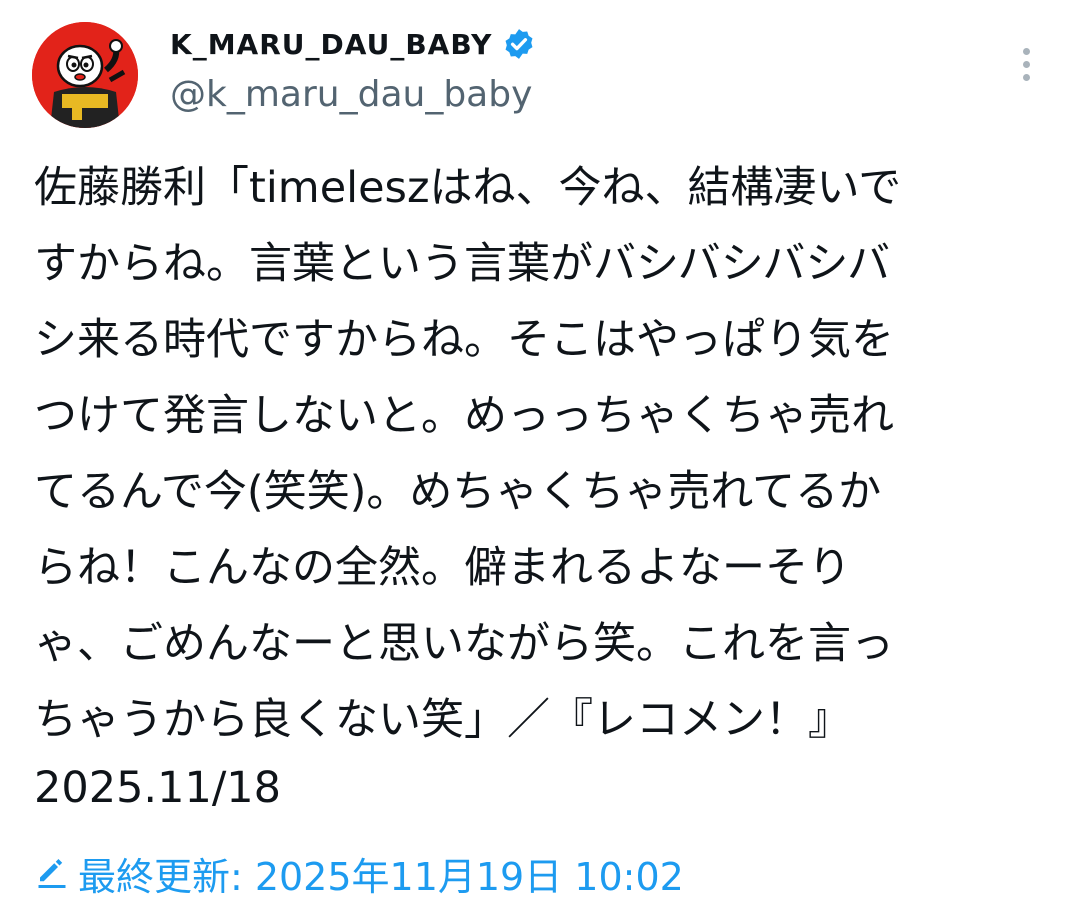 The width and height of the screenshot is (1080, 919). What do you see at coordinates (52, 873) in the screenshot?
I see `pencil-icon` at bounding box center [52, 873].